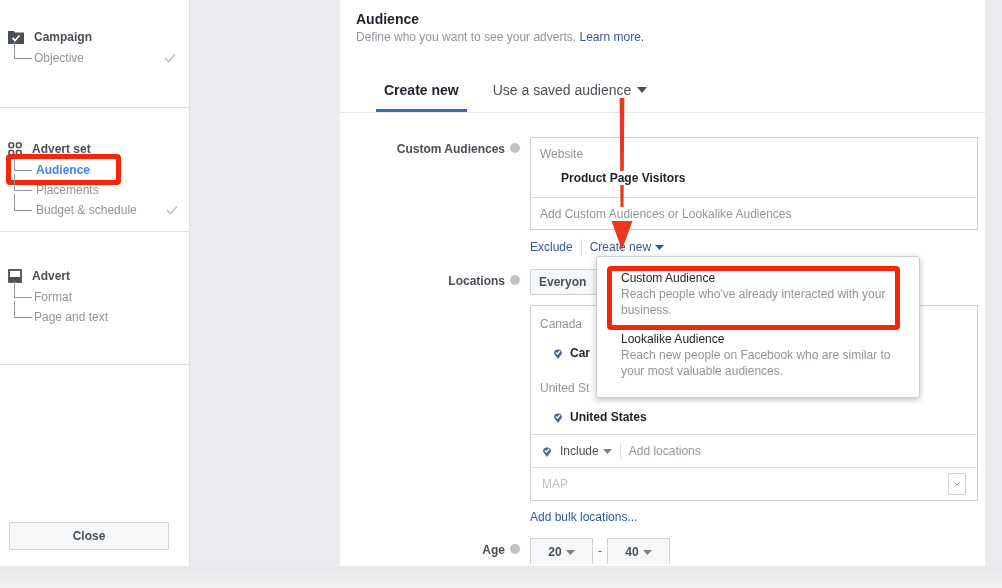 The height and width of the screenshot is (588, 1002). Describe the element at coordinates (608, 417) in the screenshot. I see `location-item: United States` at that location.